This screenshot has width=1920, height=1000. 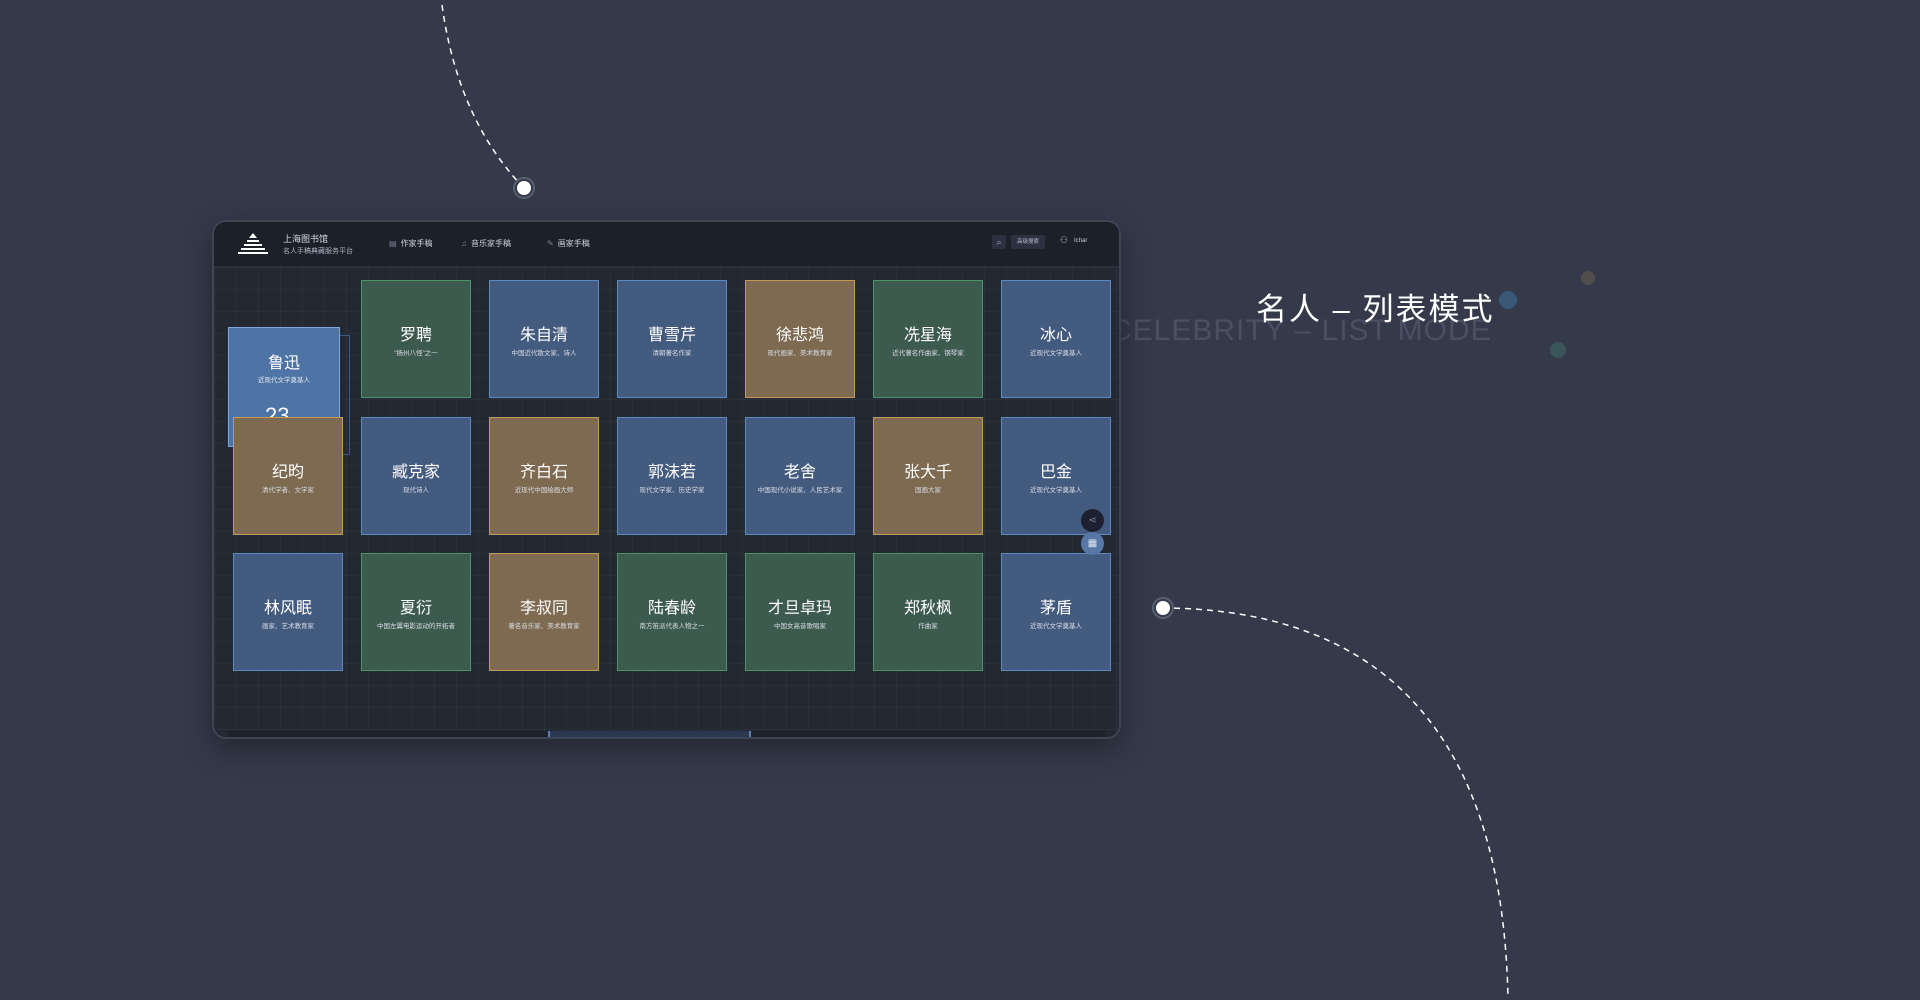 I want to click on celebrity-card: 臧克家 现代诗人, so click(x=416, y=476).